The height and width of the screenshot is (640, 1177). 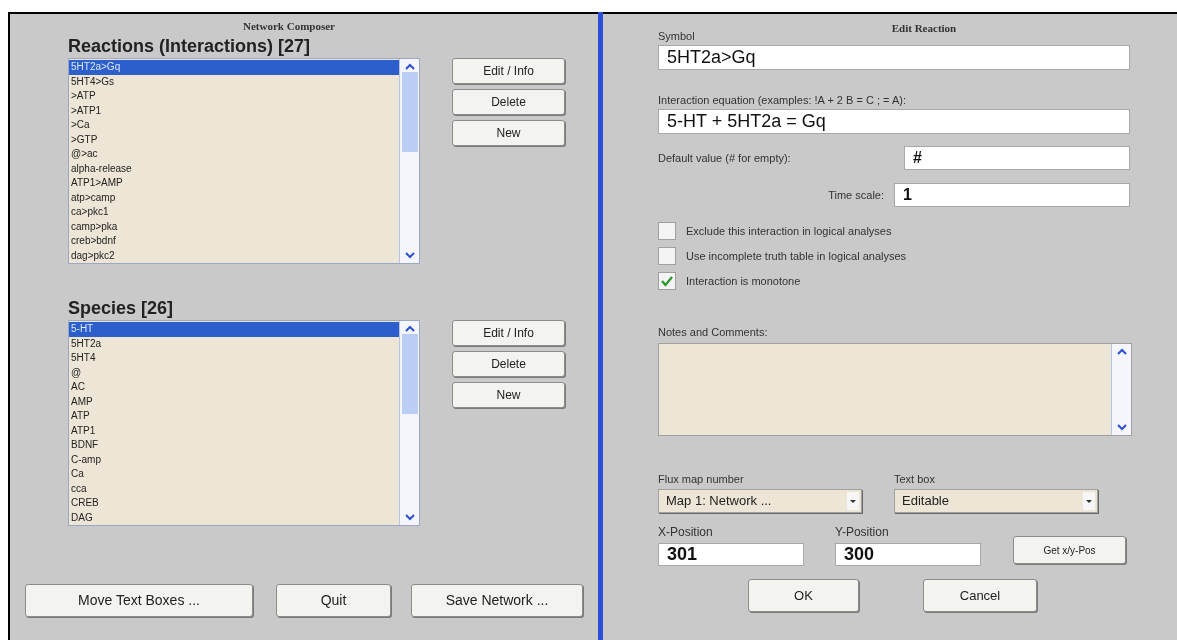 What do you see at coordinates (234, 488) in the screenshot?
I see `list-item: cca` at bounding box center [234, 488].